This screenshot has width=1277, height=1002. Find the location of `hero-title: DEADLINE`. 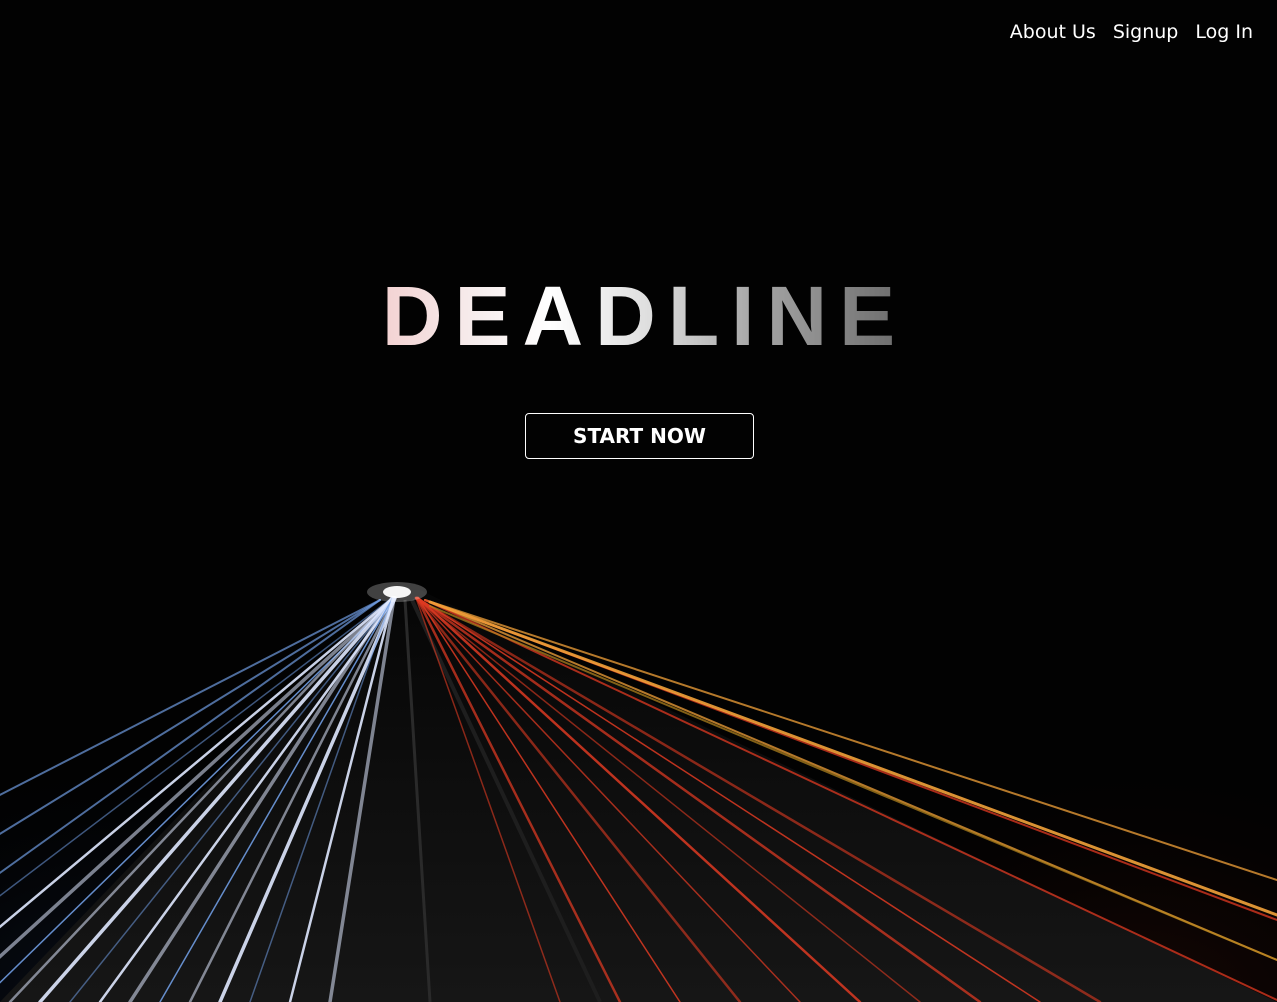

hero-title: DEADLINE is located at coordinates (638, 316).